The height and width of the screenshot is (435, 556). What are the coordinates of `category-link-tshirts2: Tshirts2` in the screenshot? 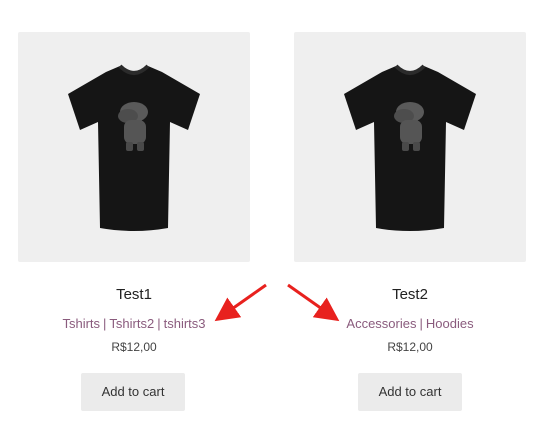 It's located at (131, 323).